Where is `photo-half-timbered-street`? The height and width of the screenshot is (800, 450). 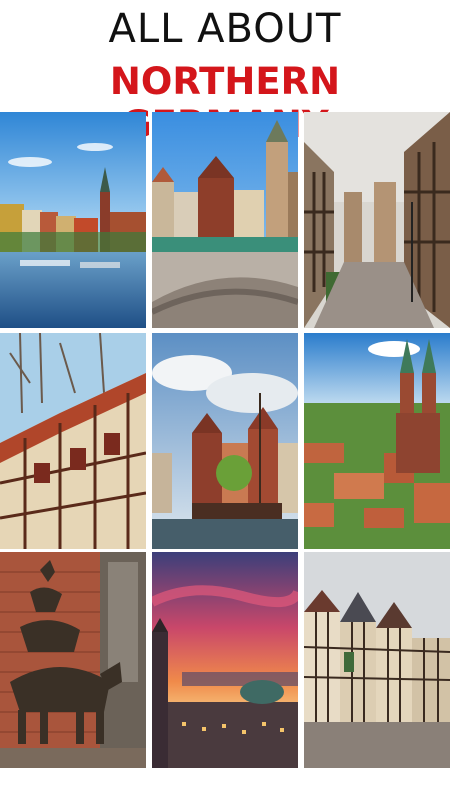
photo-half-timbered-street is located at coordinates (377, 660).